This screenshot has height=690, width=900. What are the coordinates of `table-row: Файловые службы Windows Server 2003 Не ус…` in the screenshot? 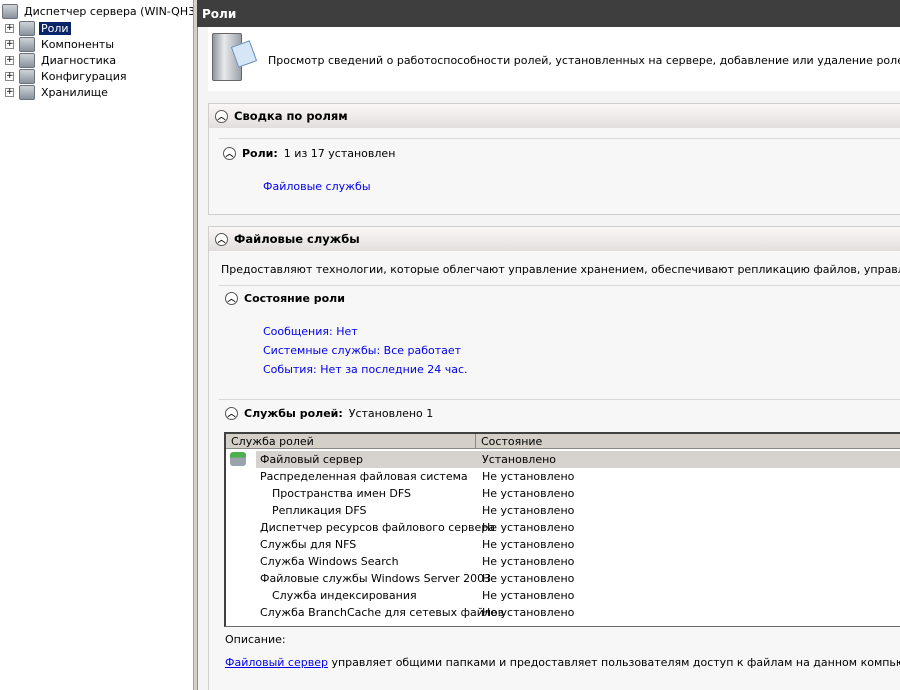 It's located at (563, 578).